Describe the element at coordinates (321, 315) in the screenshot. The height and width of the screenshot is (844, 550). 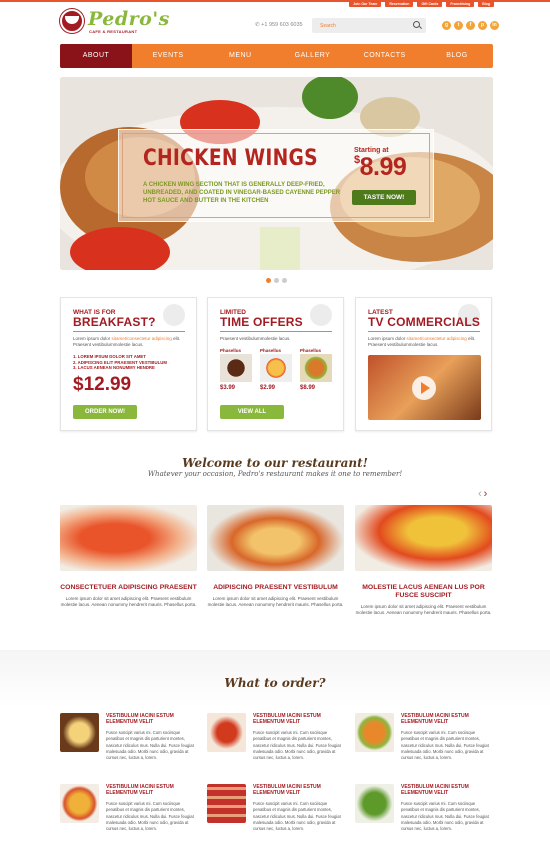
I see `bowl-deco-icon` at that location.